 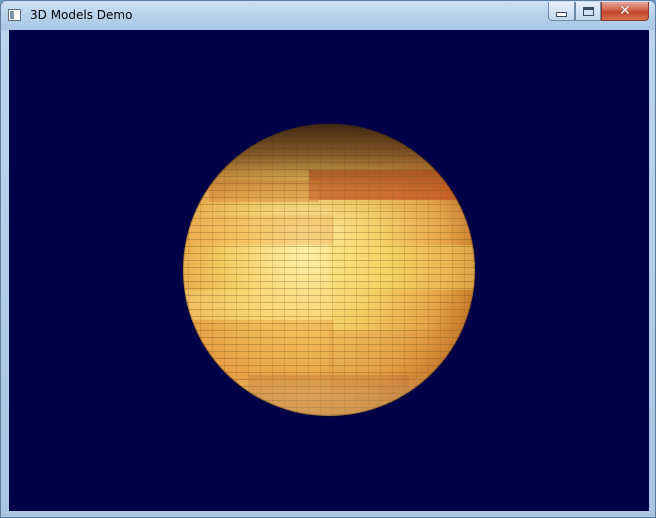 What do you see at coordinates (81, 15) in the screenshot?
I see `window-title: 3D Models Demo` at bounding box center [81, 15].